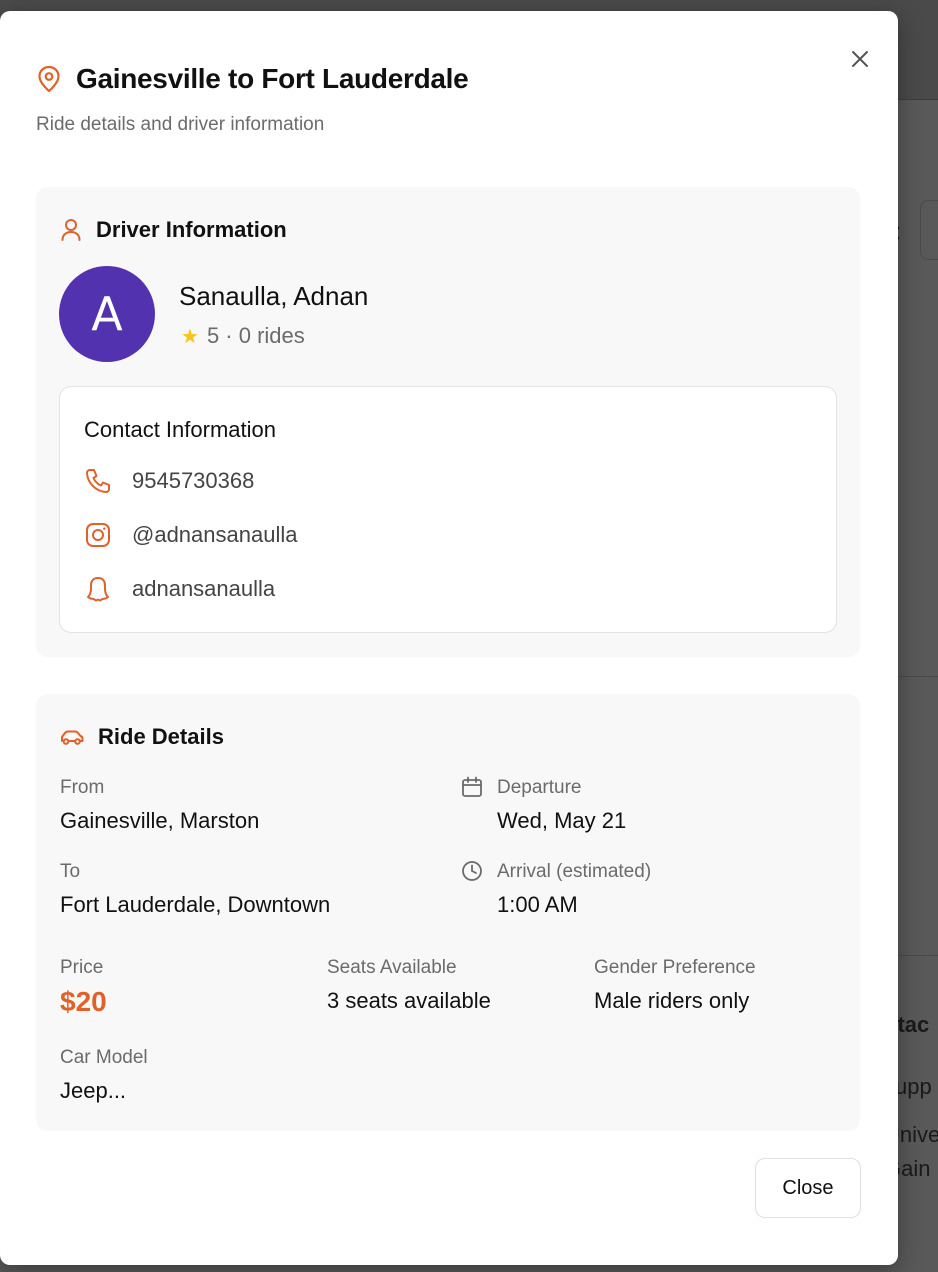 This screenshot has width=938, height=1272. What do you see at coordinates (539, 787) in the screenshot?
I see `departure-label: Departure` at bounding box center [539, 787].